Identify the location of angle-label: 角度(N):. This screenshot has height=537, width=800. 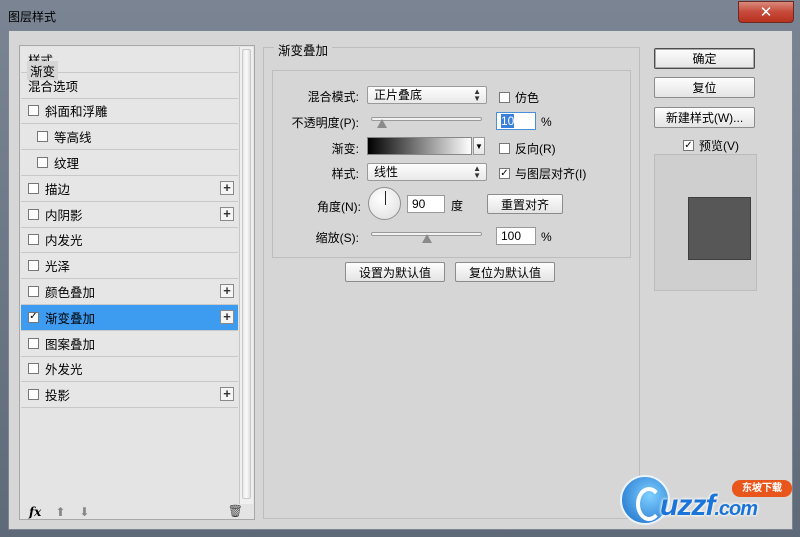
(339, 207).